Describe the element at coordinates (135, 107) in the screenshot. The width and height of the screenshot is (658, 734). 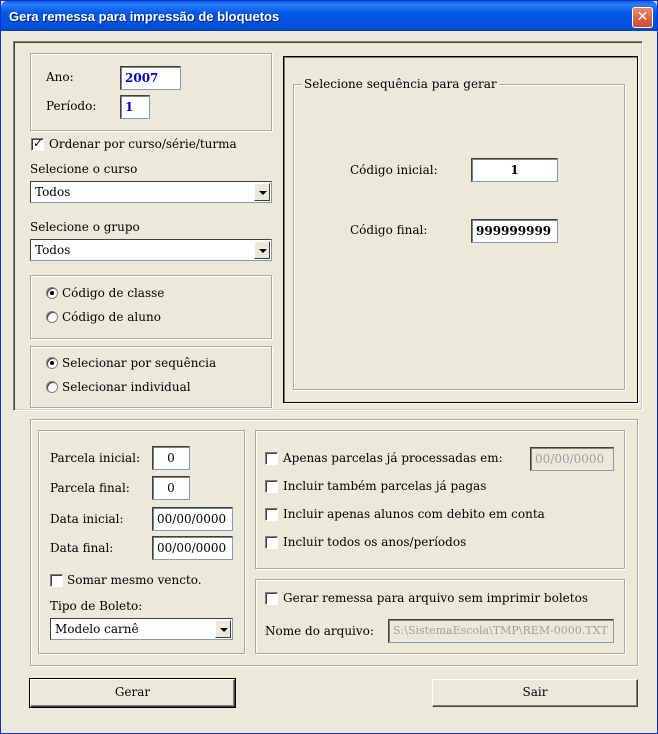
I see `periodo-input: 1` at that location.